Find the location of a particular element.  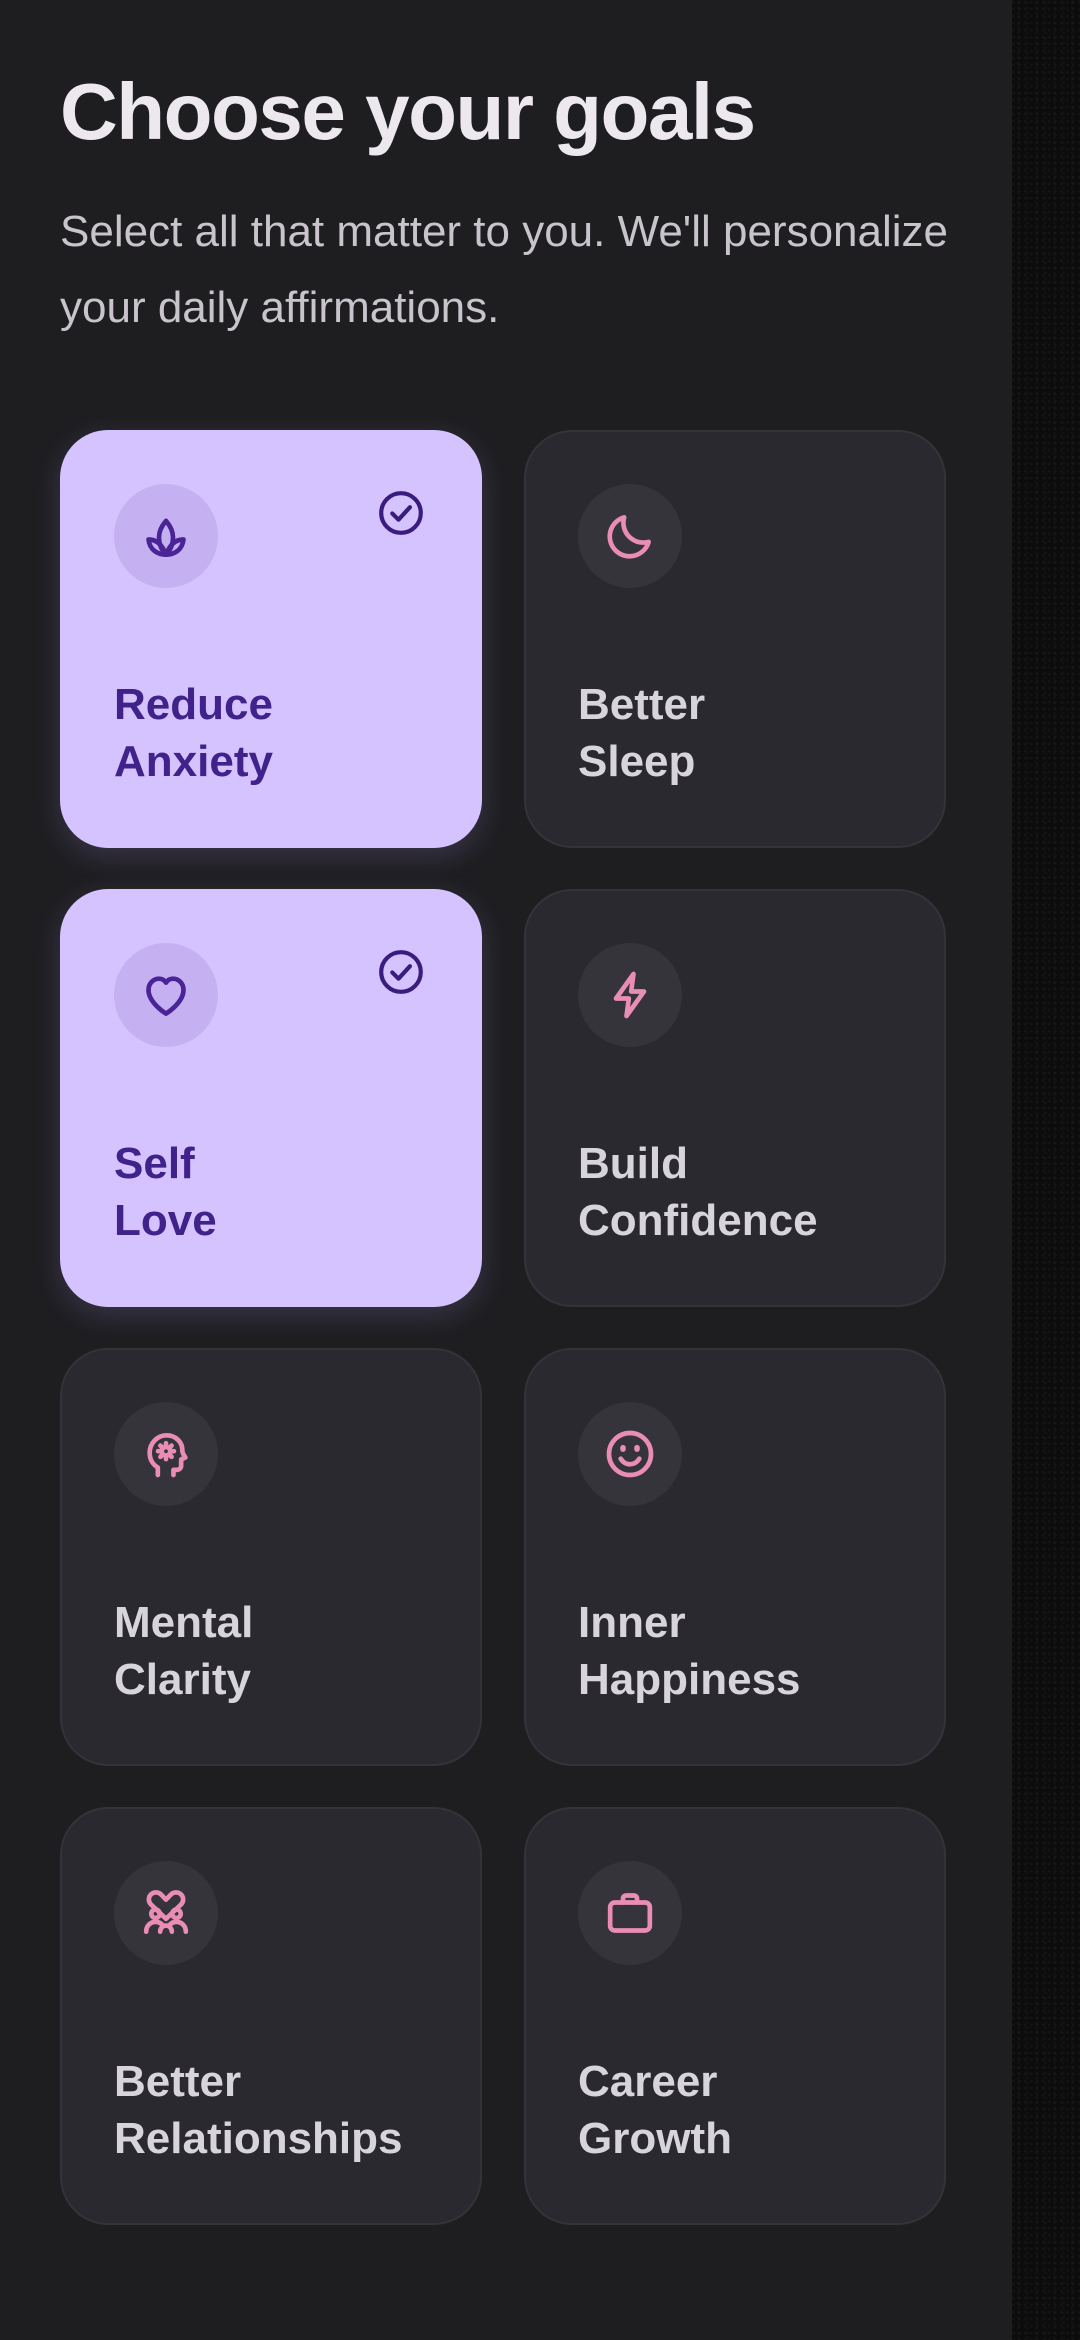

goal-label-line1: Reduce is located at coordinates (193, 704).